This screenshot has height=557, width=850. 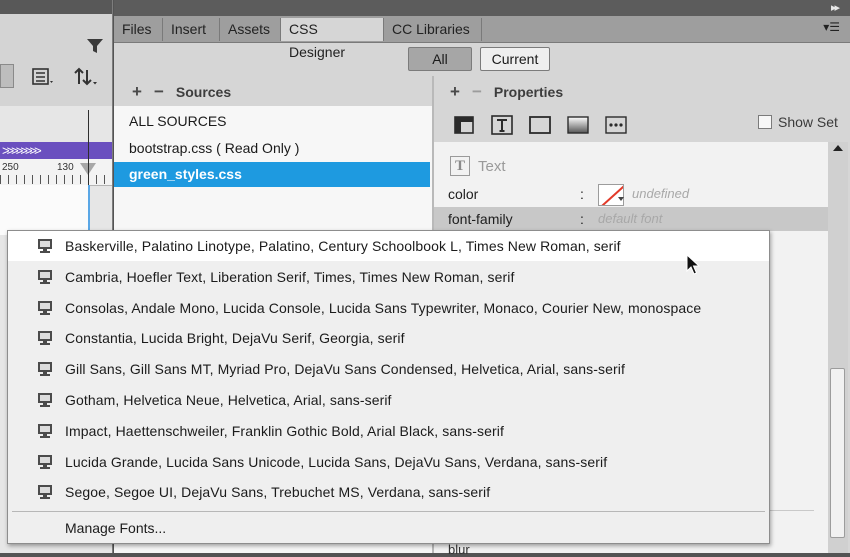 I want to click on tab-files: Files, so click(x=138, y=29).